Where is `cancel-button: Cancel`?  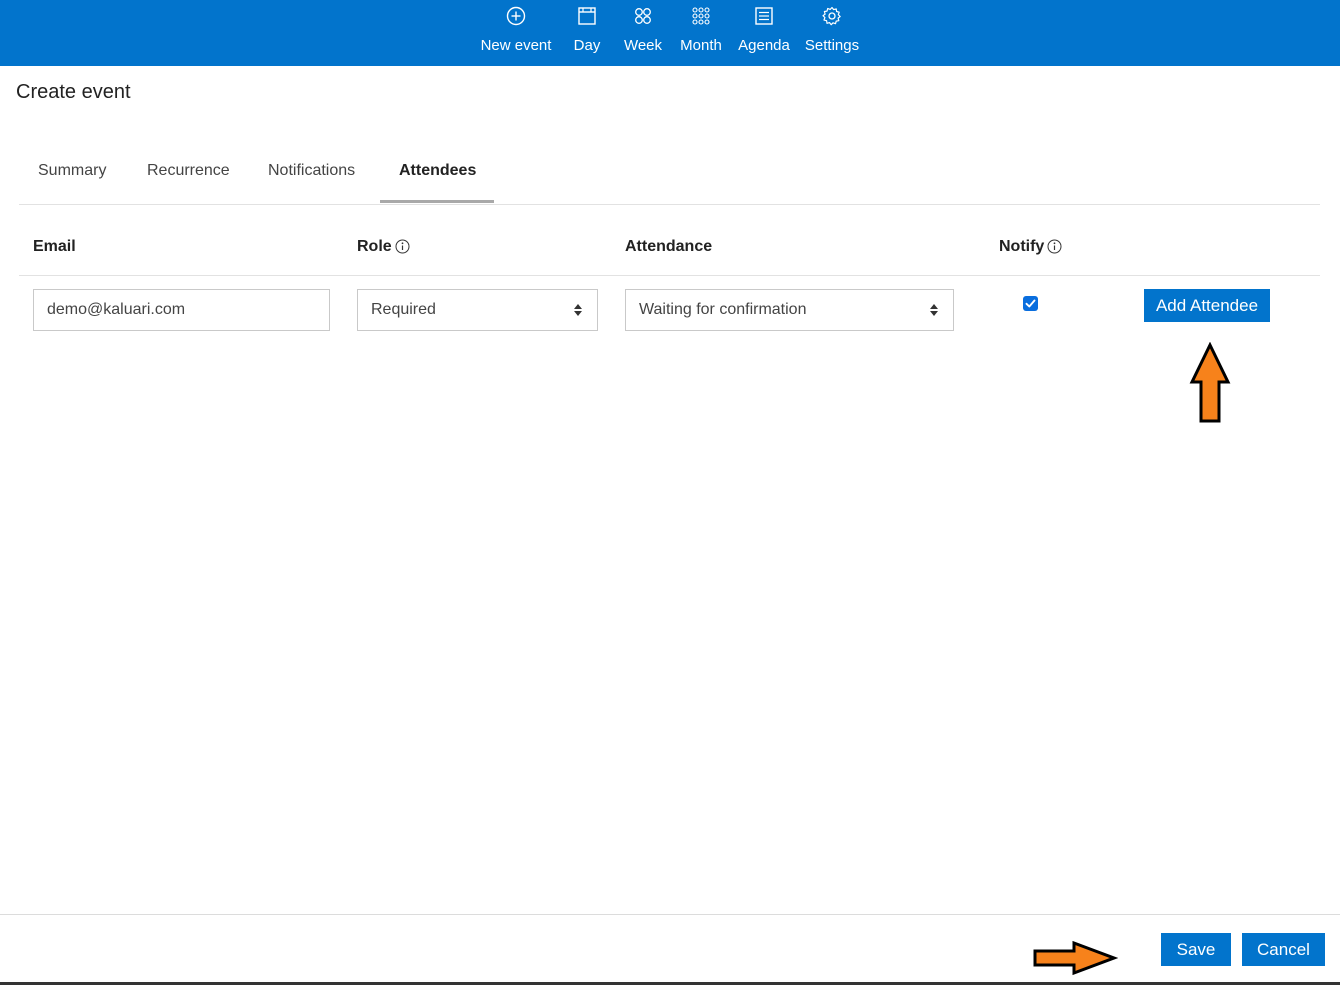 cancel-button: Cancel is located at coordinates (1283, 949).